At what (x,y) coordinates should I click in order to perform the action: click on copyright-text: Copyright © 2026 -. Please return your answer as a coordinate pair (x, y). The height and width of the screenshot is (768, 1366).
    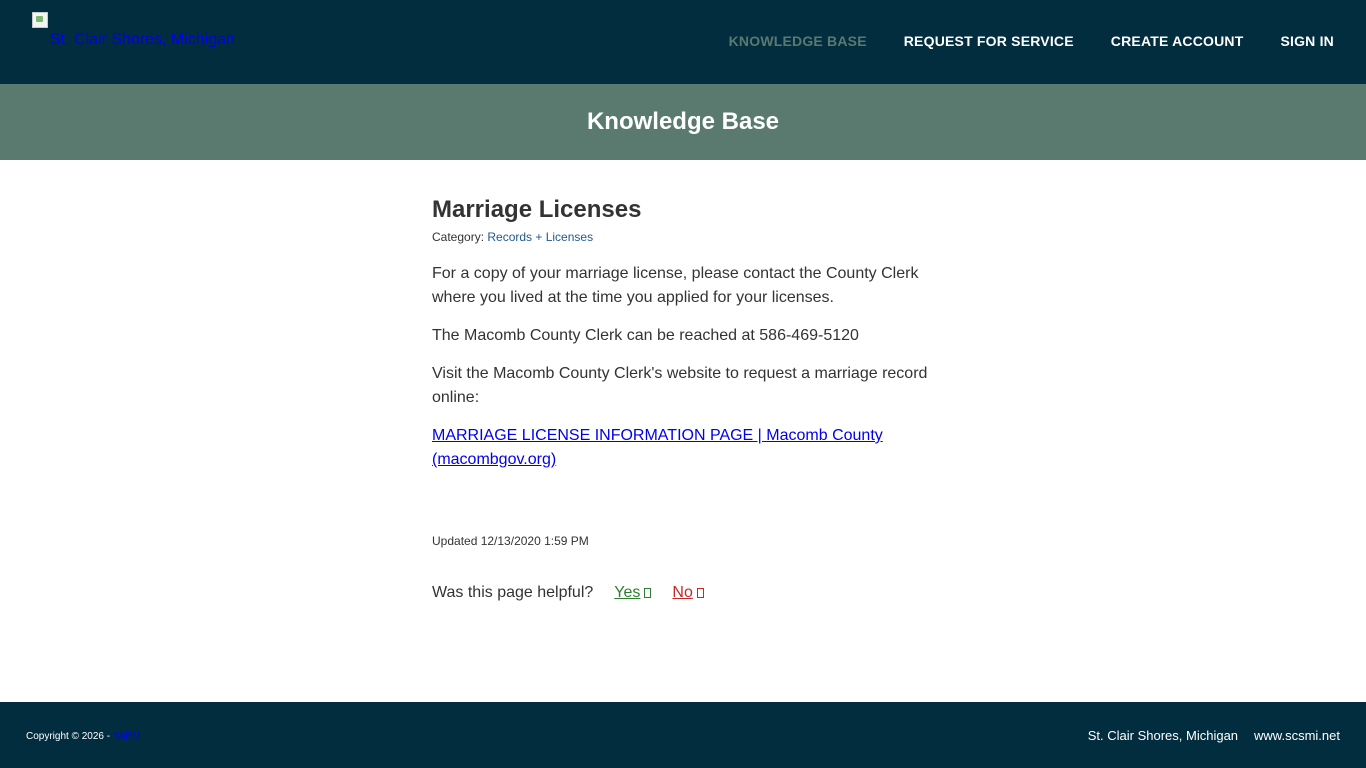
    Looking at the image, I should click on (69, 736).